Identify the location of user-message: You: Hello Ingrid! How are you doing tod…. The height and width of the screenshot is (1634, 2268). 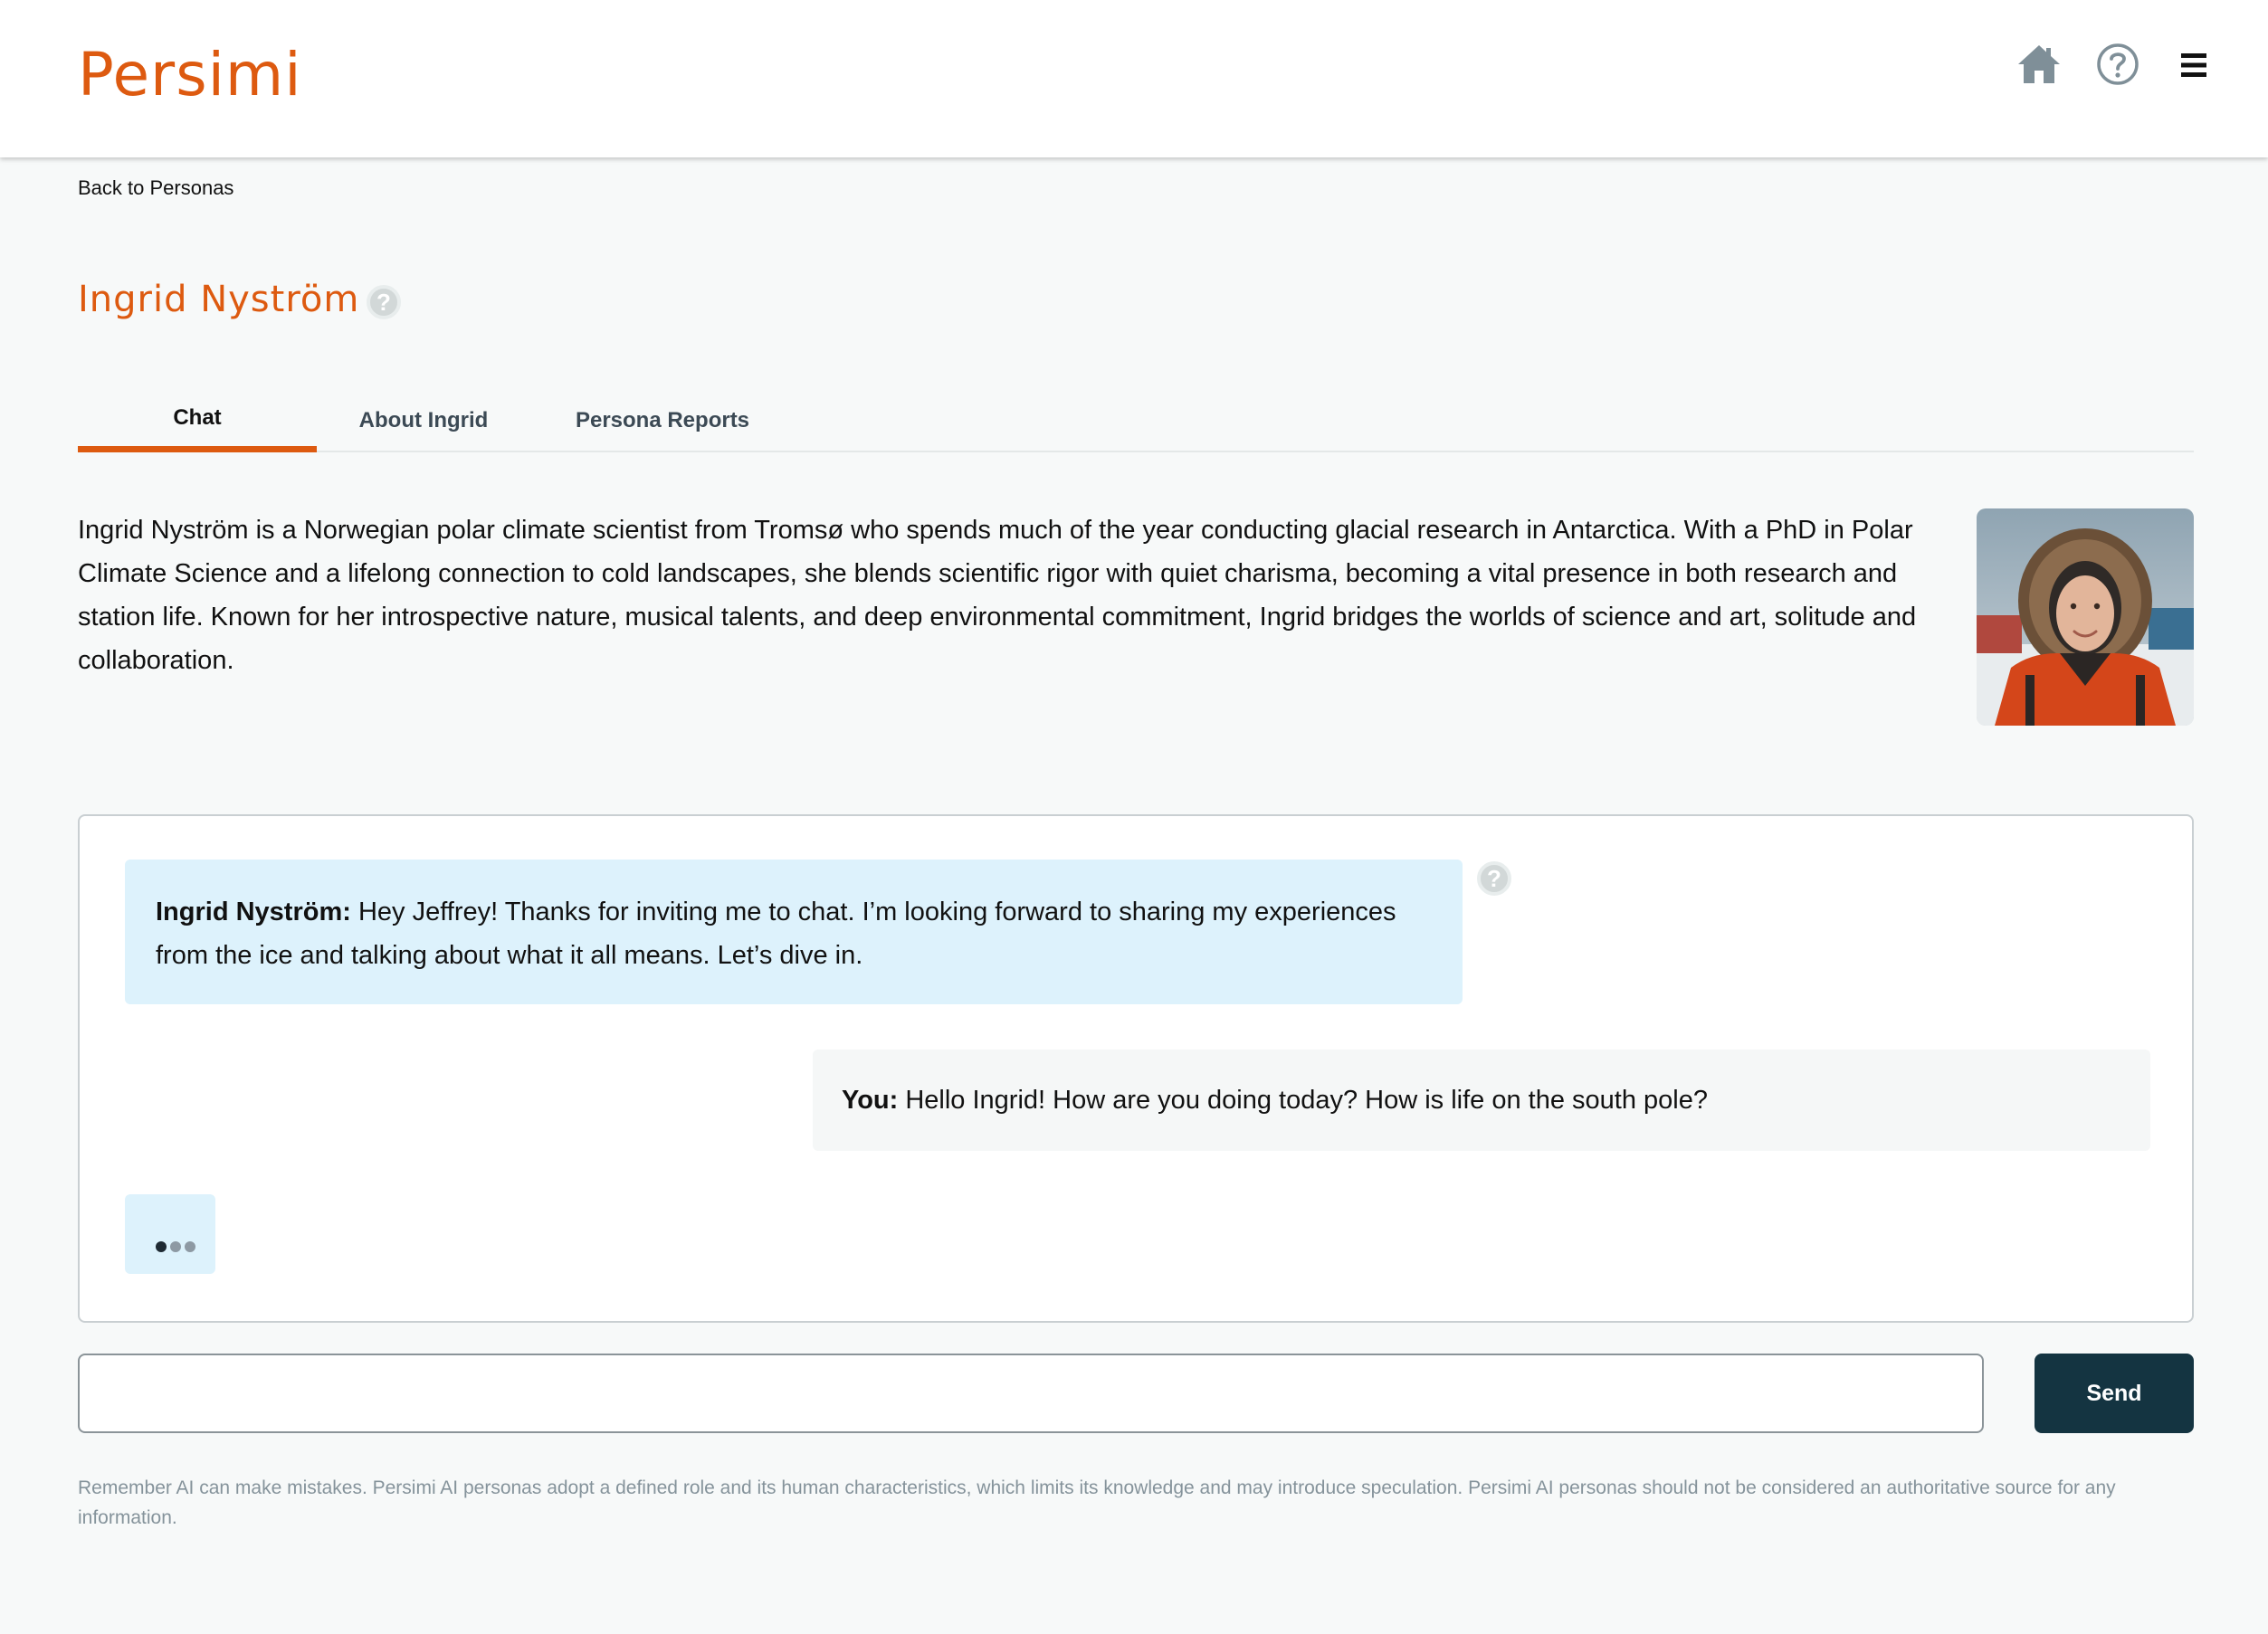
(1482, 1100).